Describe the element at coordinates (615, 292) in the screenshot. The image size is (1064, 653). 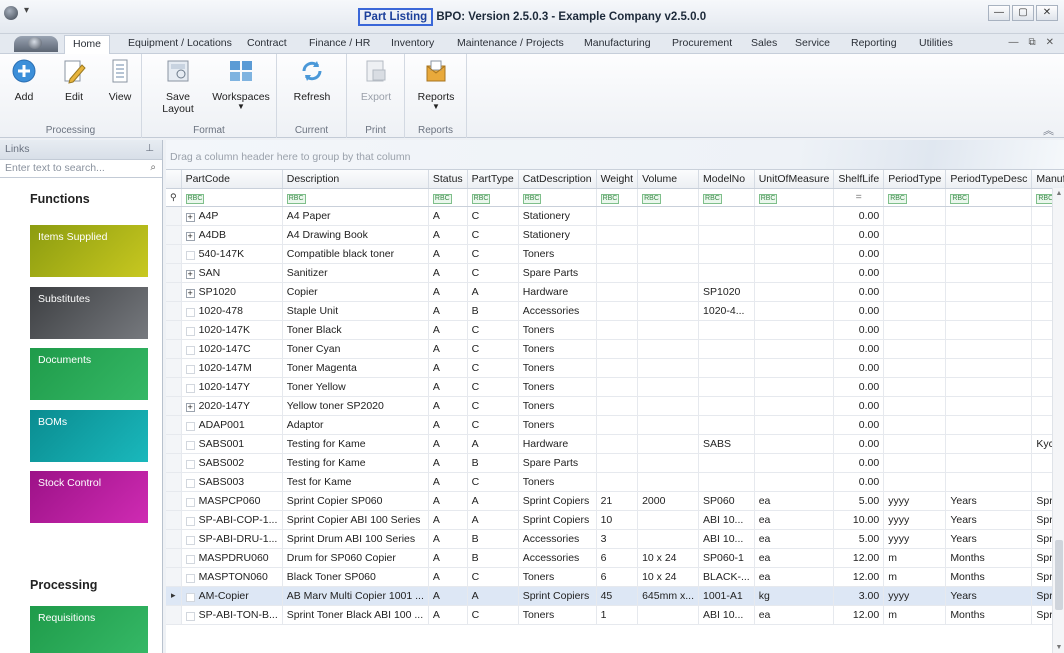
I see `table-row: + SP1020 Copier A A Hardware SP1020 0.00` at that location.